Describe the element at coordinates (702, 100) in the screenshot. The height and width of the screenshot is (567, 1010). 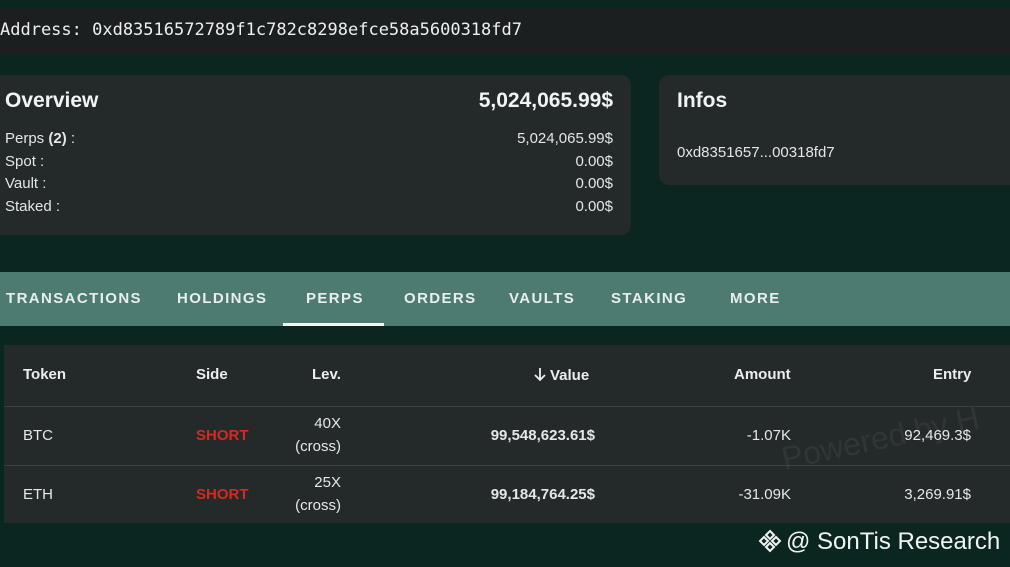
I see `infos-title: Infos` at that location.